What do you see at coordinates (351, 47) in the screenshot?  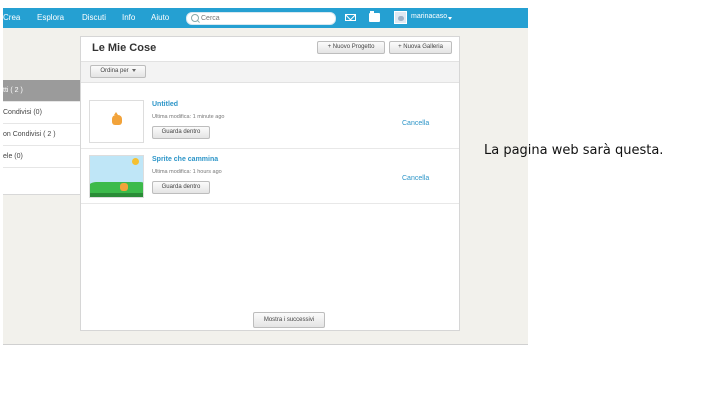 I see `new-project-button: + Nuovo Progetto` at bounding box center [351, 47].